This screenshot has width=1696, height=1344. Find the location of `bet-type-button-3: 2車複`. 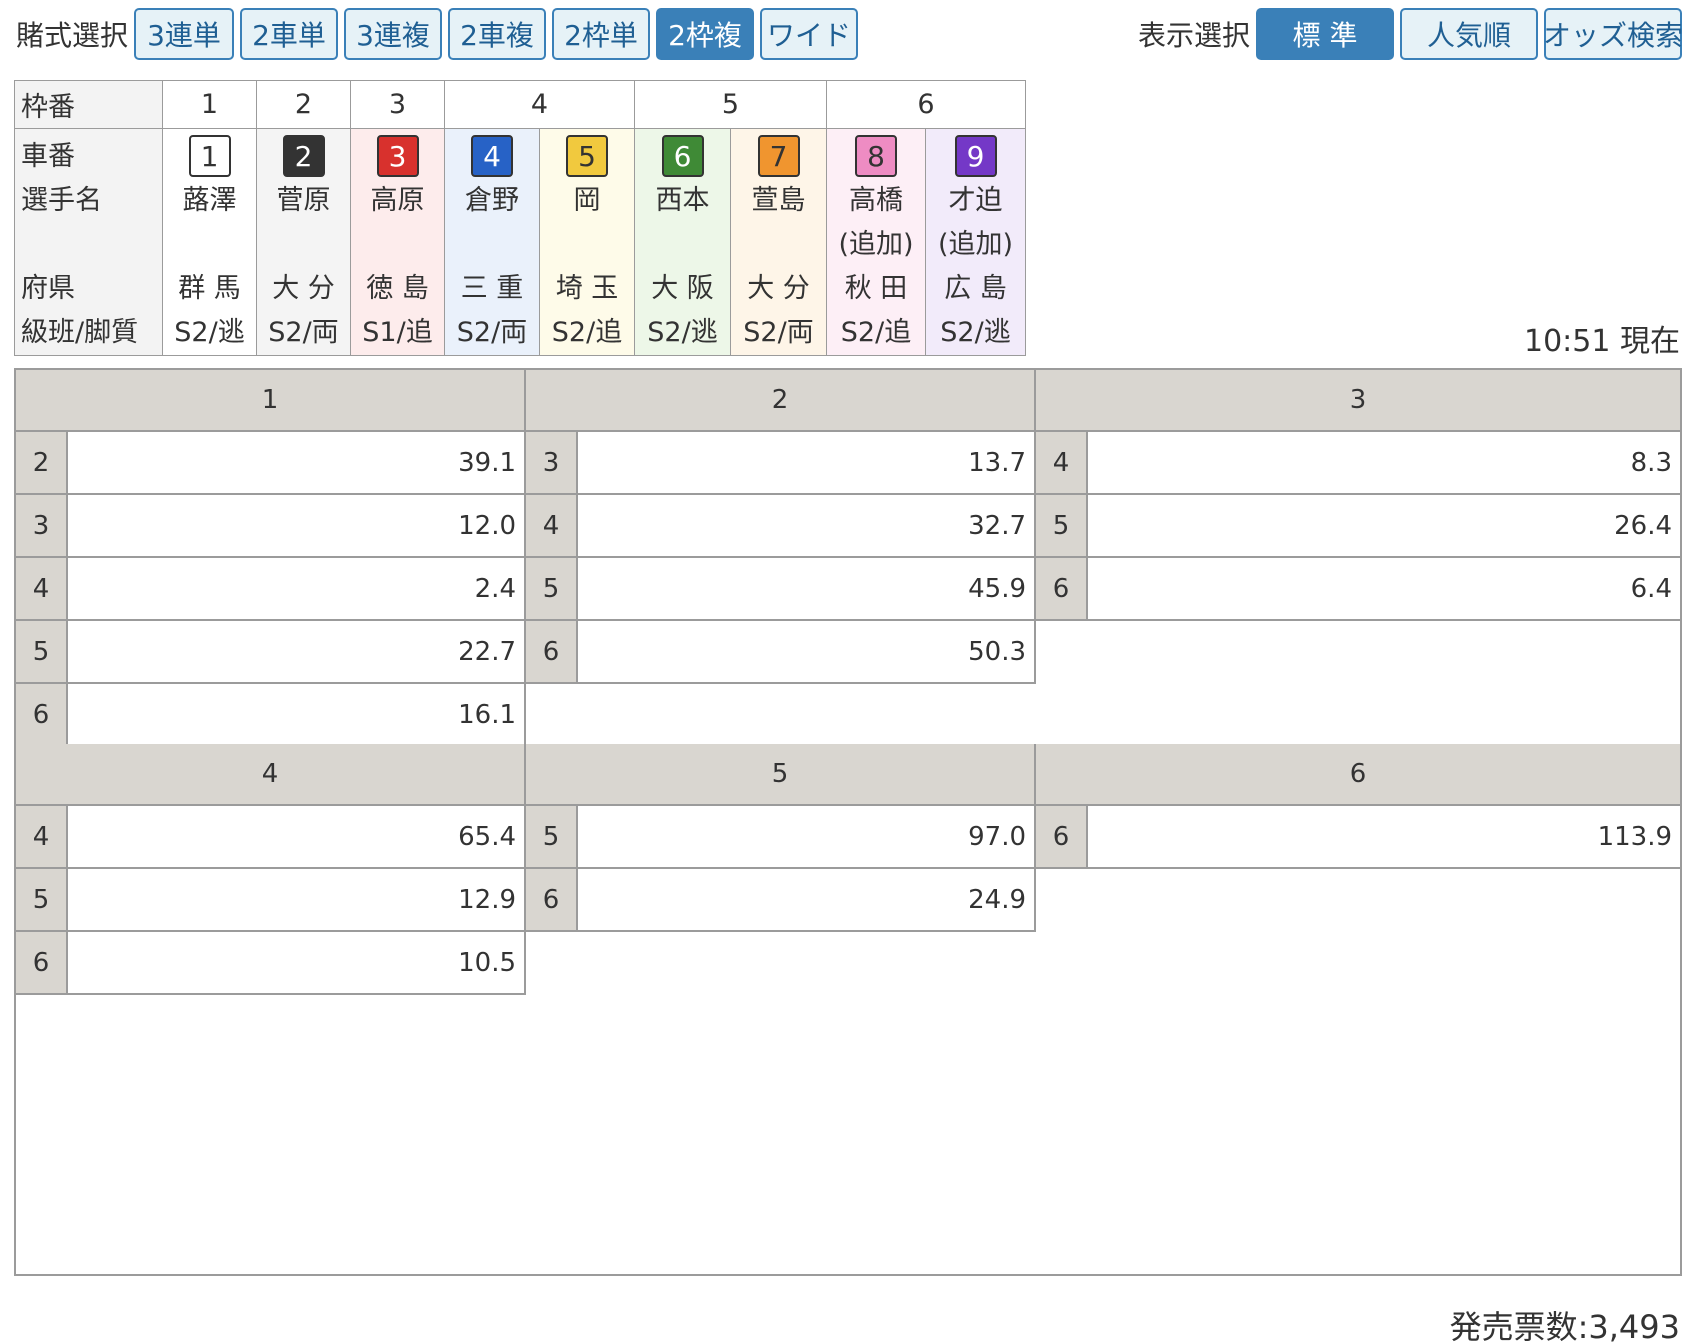

bet-type-button-3: 2車複 is located at coordinates (497, 34).